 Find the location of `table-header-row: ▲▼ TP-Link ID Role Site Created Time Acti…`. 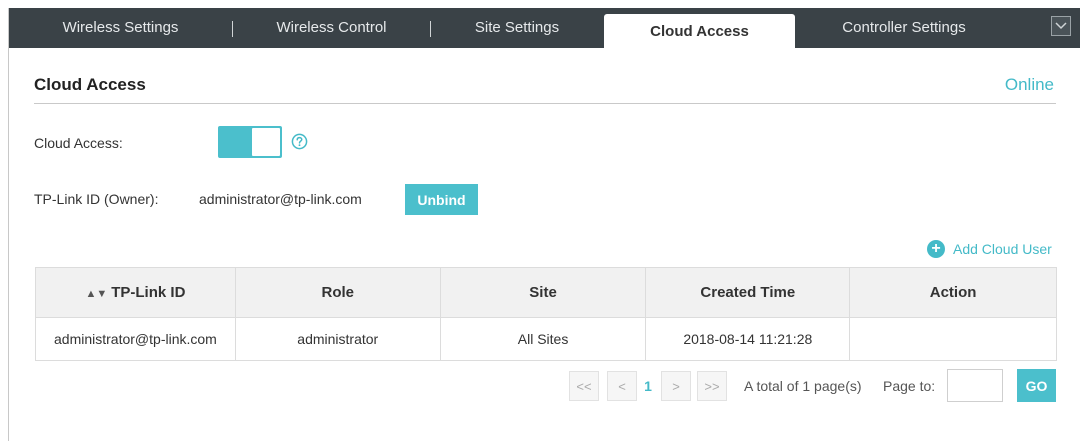

table-header-row: ▲▼ TP-Link ID Role Site Created Time Acti… is located at coordinates (546, 292).